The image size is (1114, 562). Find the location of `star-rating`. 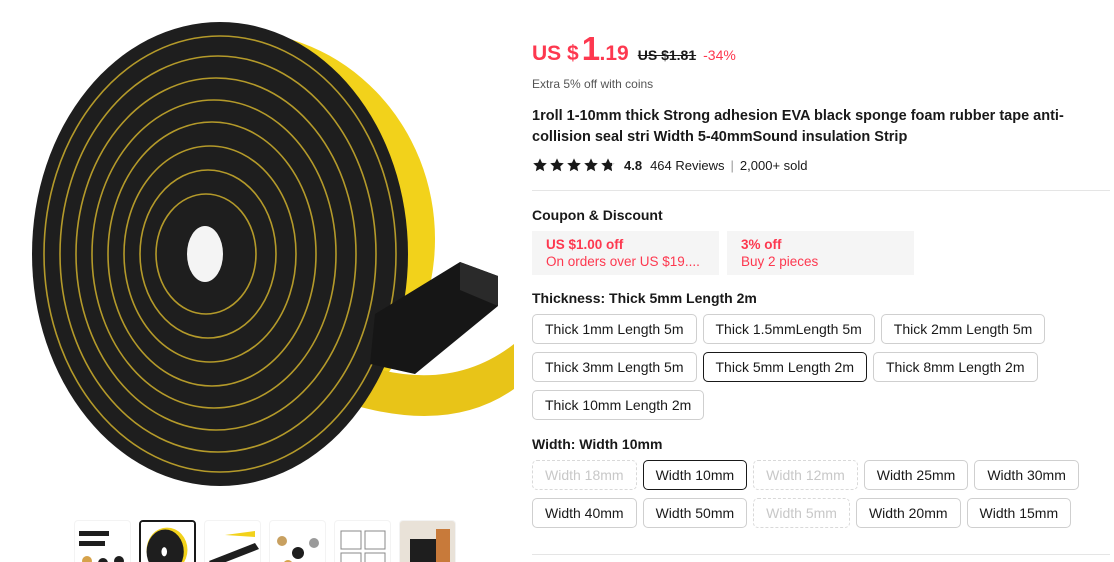

star-rating is located at coordinates (574, 165).